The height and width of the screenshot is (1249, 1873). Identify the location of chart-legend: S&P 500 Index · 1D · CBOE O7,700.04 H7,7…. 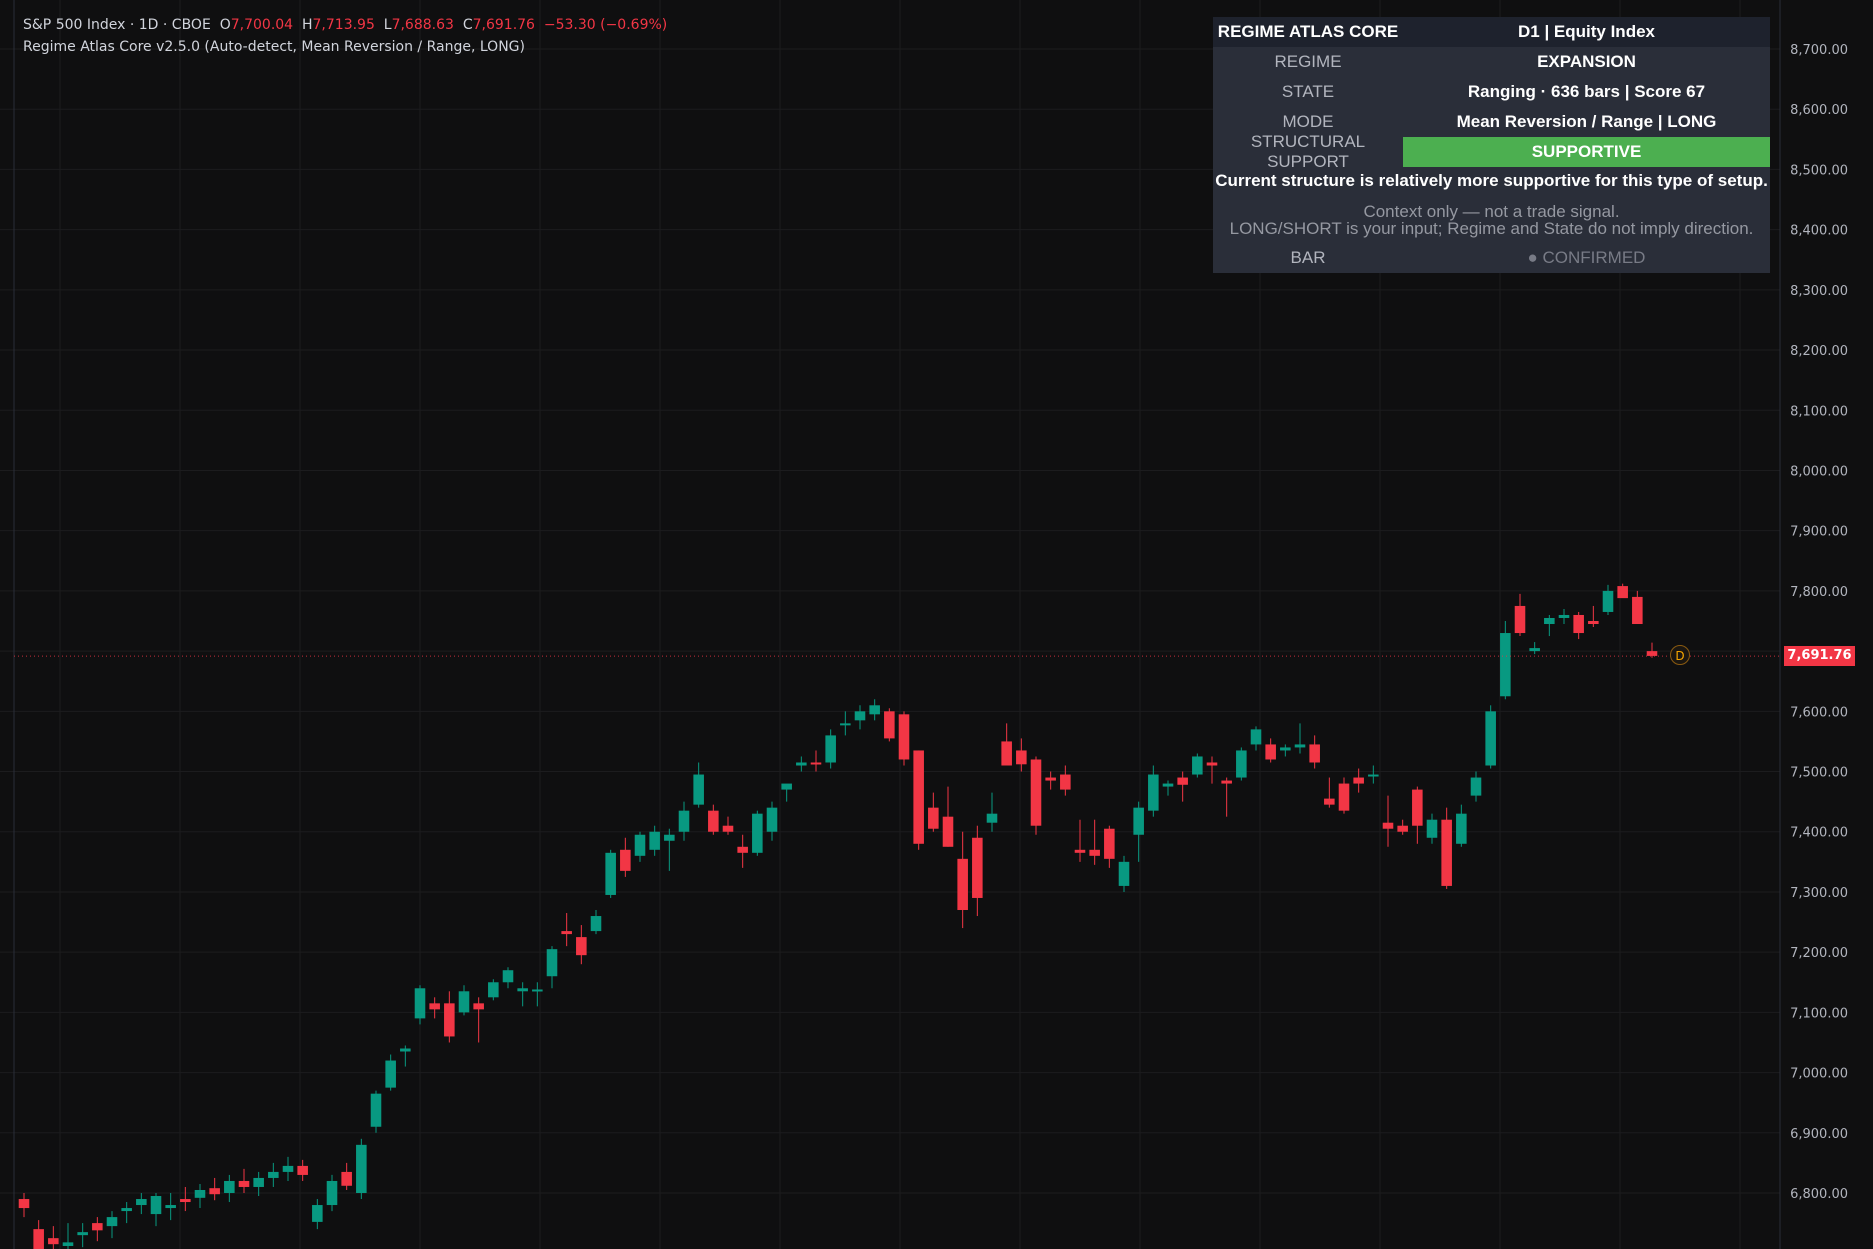
(345, 36).